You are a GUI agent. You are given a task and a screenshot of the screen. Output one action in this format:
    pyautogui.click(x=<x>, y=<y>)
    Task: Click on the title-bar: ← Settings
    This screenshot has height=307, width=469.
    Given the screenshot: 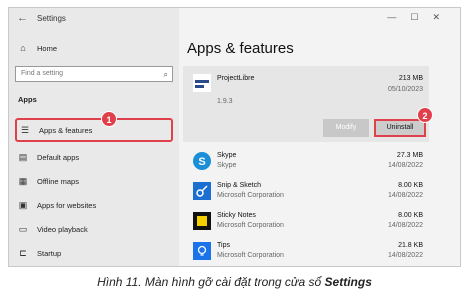 What is the action you would take?
    pyautogui.click(x=94, y=19)
    